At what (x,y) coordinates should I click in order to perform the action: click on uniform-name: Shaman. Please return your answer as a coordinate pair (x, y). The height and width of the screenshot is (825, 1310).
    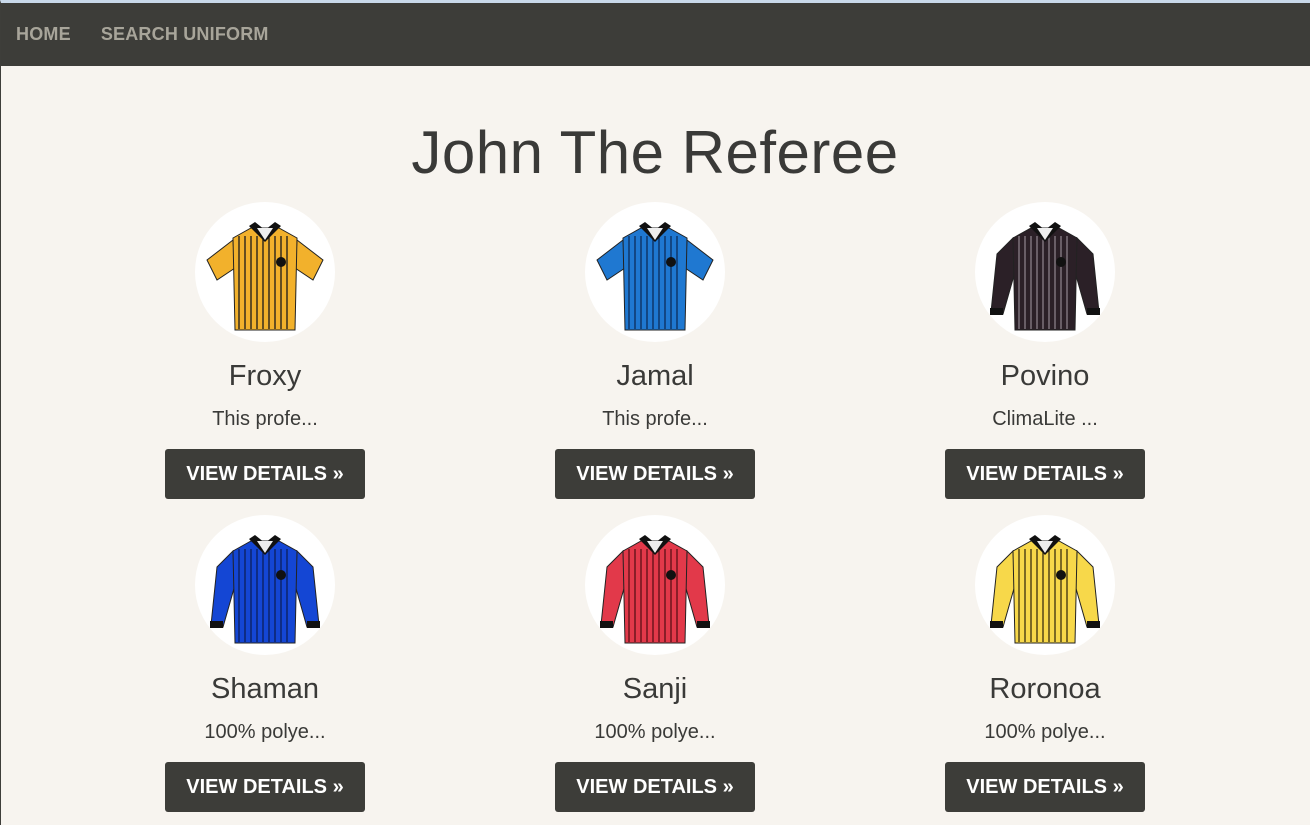
    Looking at the image, I should click on (264, 689).